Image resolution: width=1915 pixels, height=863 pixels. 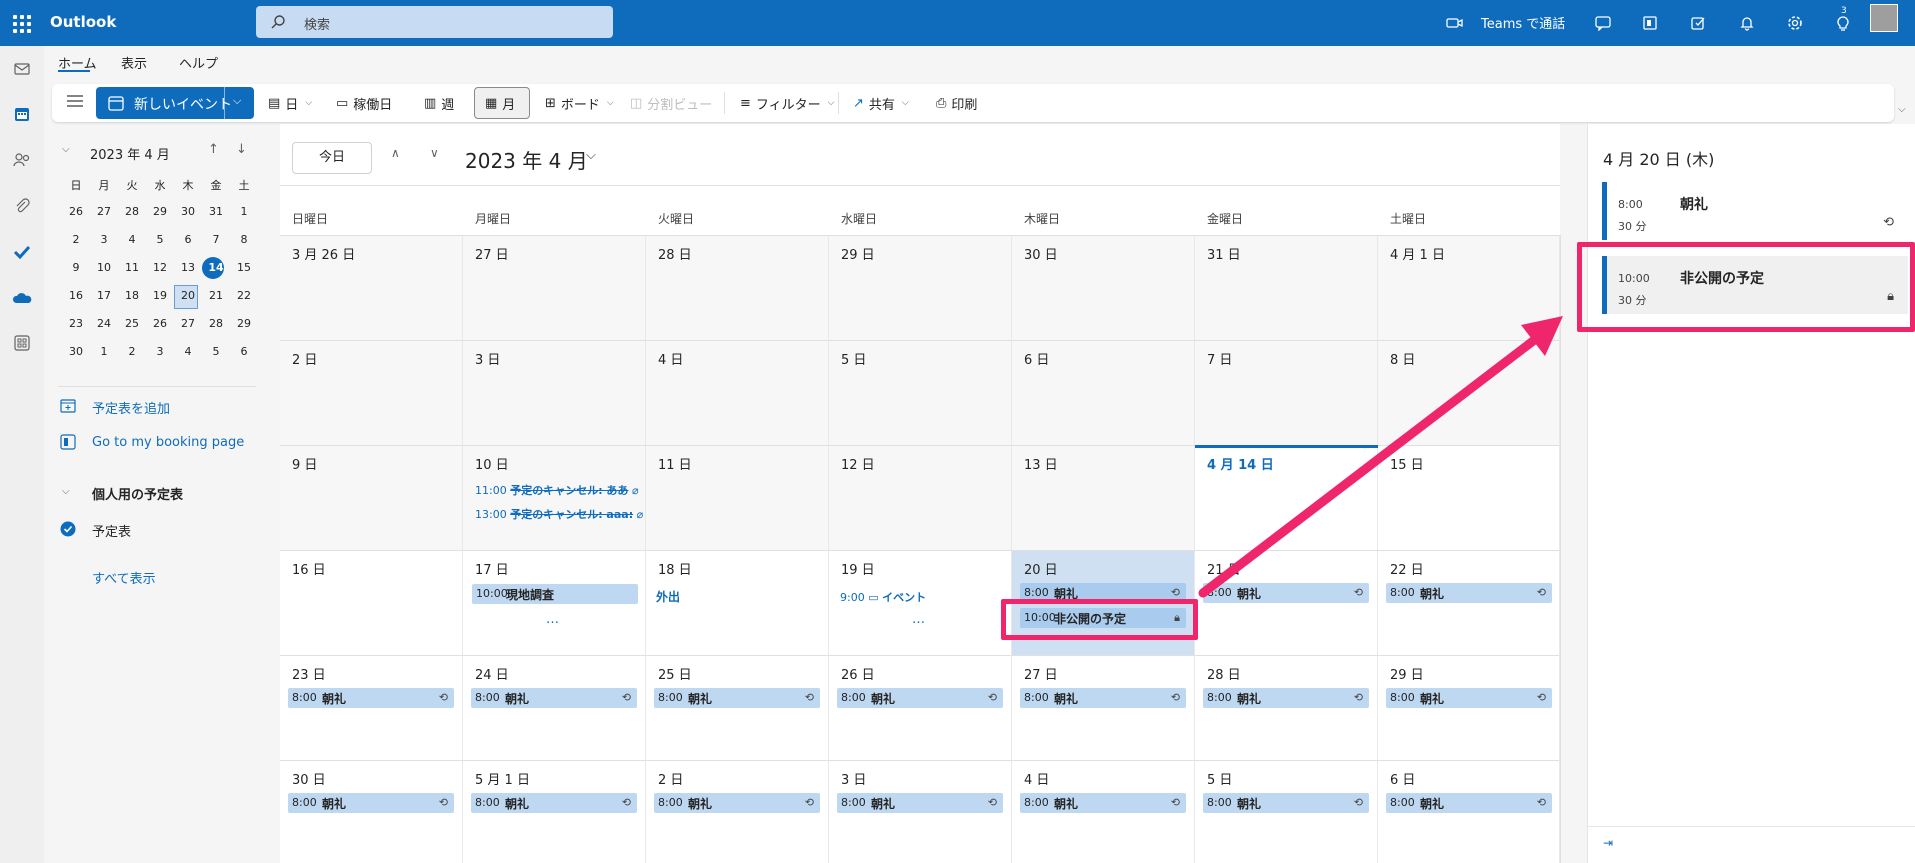 What do you see at coordinates (244, 239) in the screenshot?
I see `mini-day: 8` at bounding box center [244, 239].